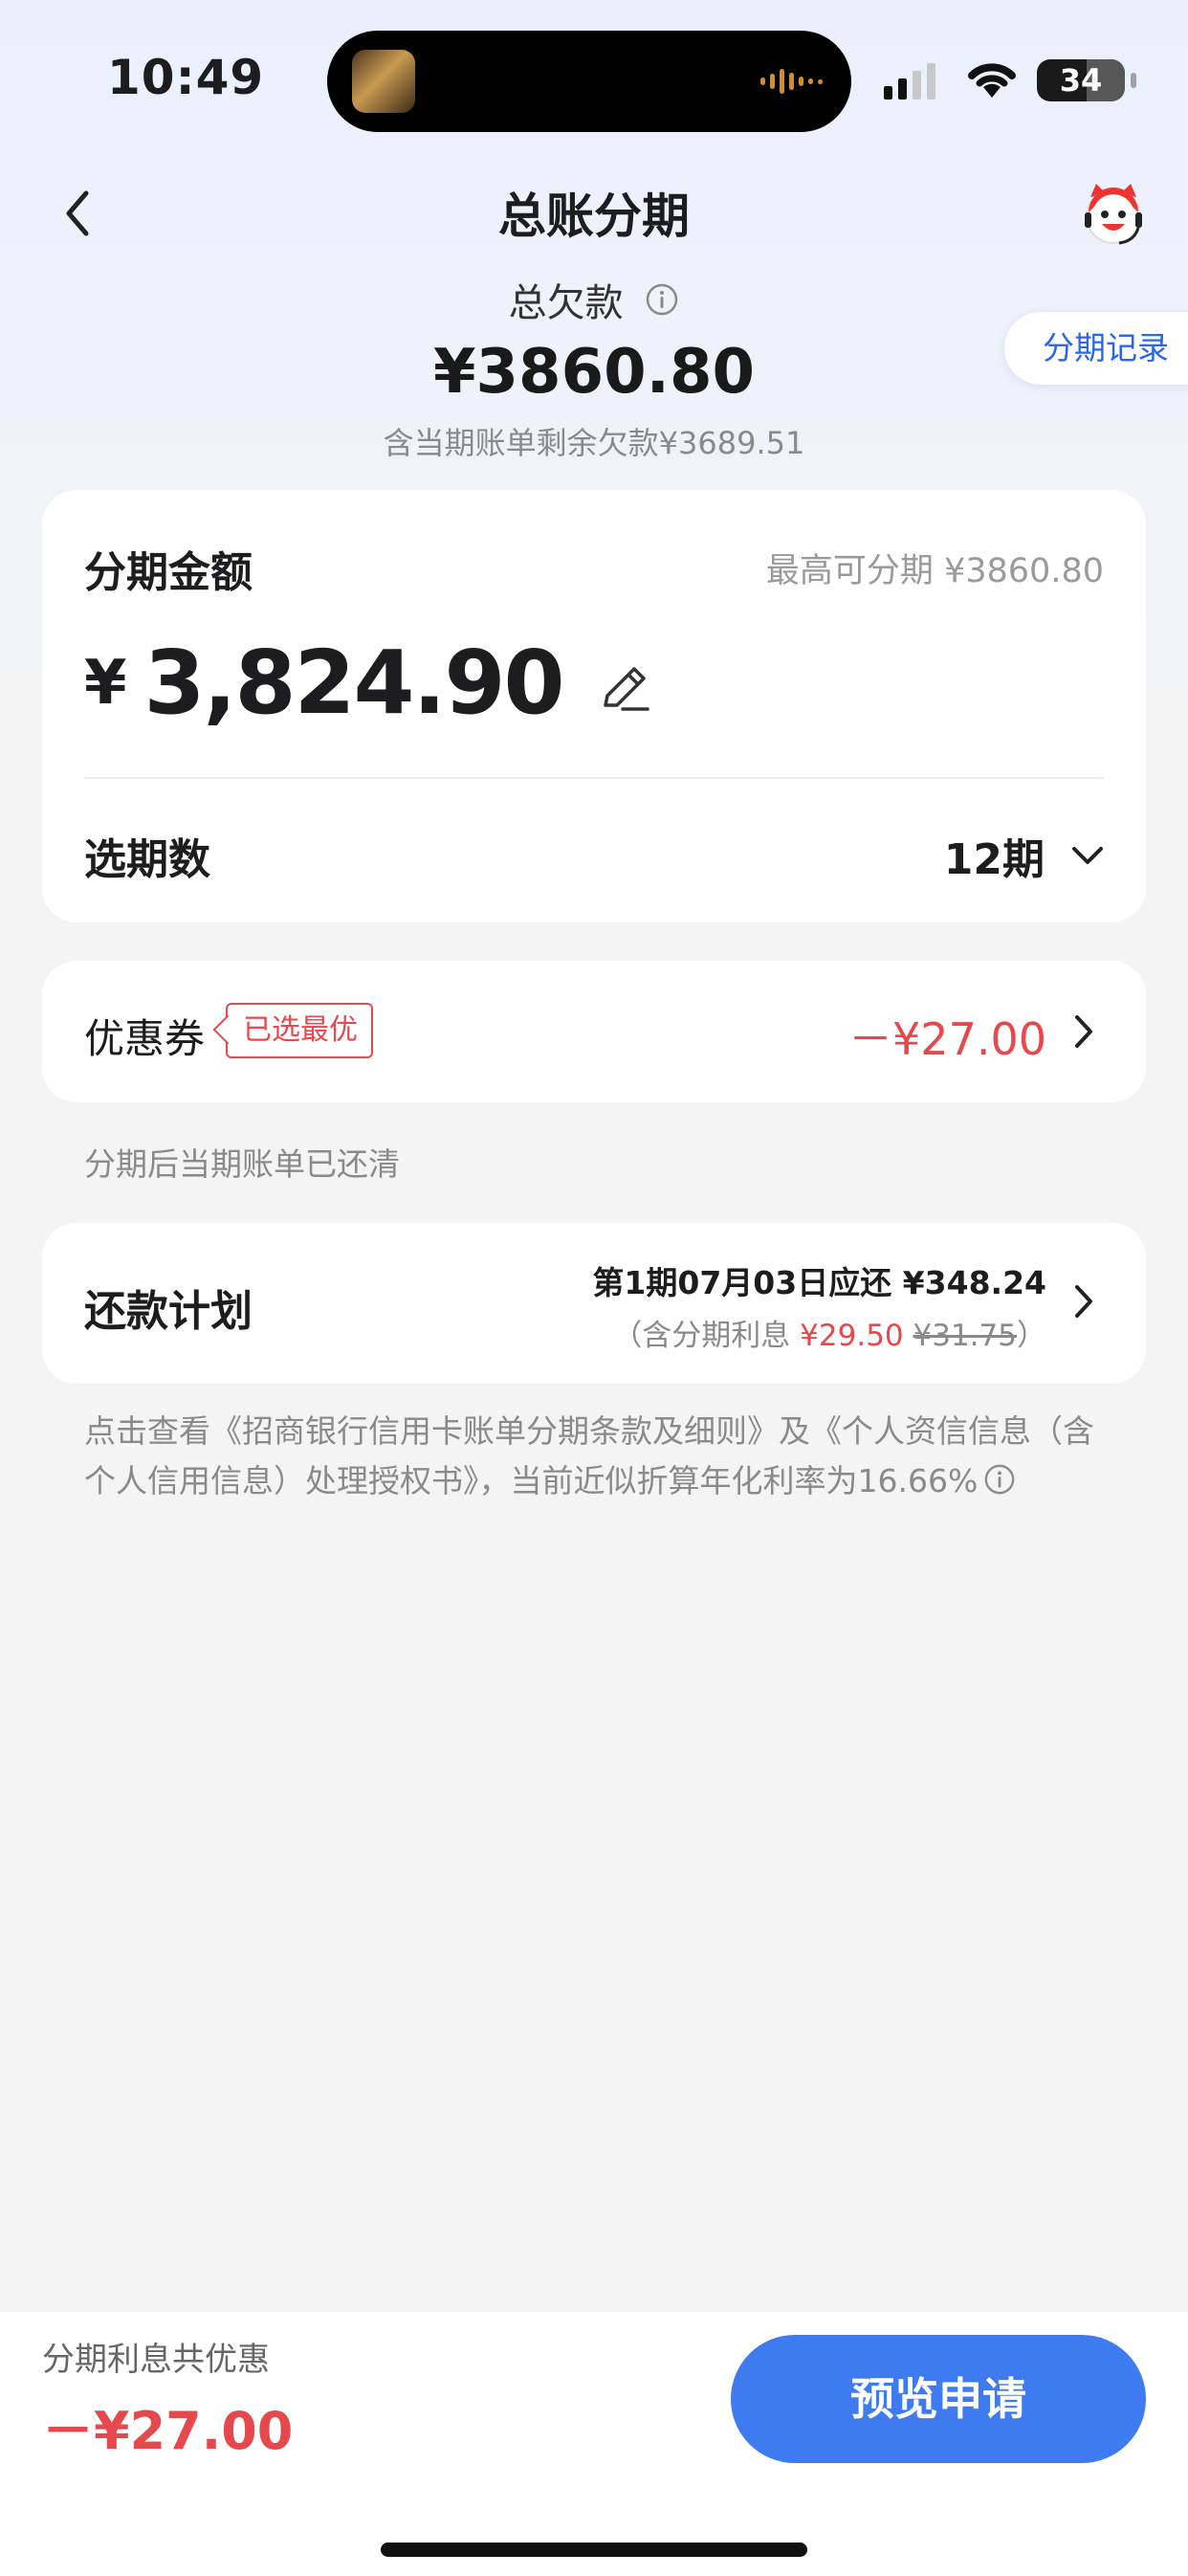  Describe the element at coordinates (594, 2444) in the screenshot. I see `bottom-action-bar: 分期利息共优惠 －¥27.00 预览申请` at that location.